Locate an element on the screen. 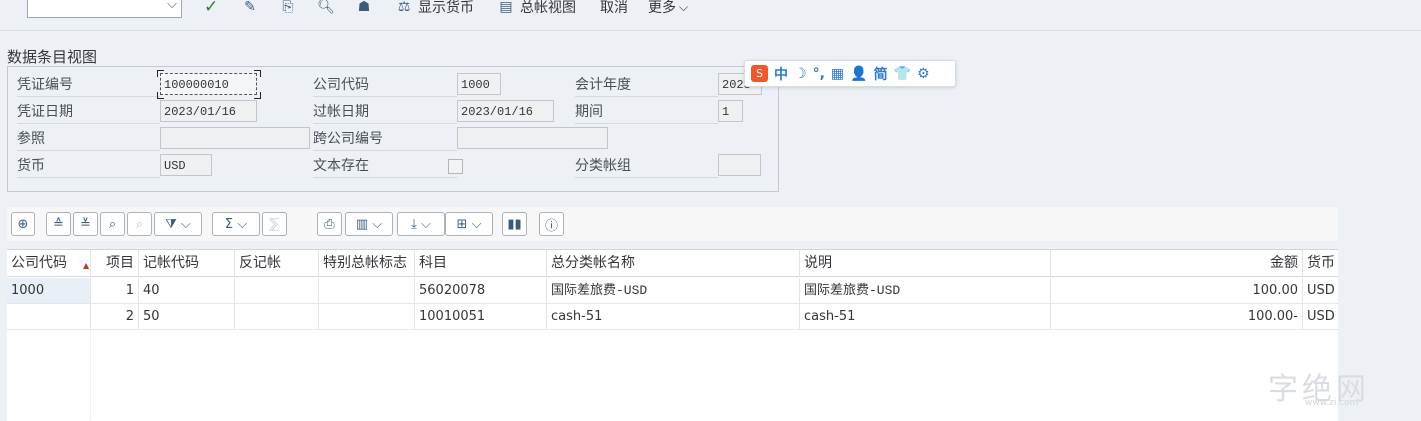 The height and width of the screenshot is (421, 1421). show-currency-button: ⚖ 显示货币 is located at coordinates (434, 8).